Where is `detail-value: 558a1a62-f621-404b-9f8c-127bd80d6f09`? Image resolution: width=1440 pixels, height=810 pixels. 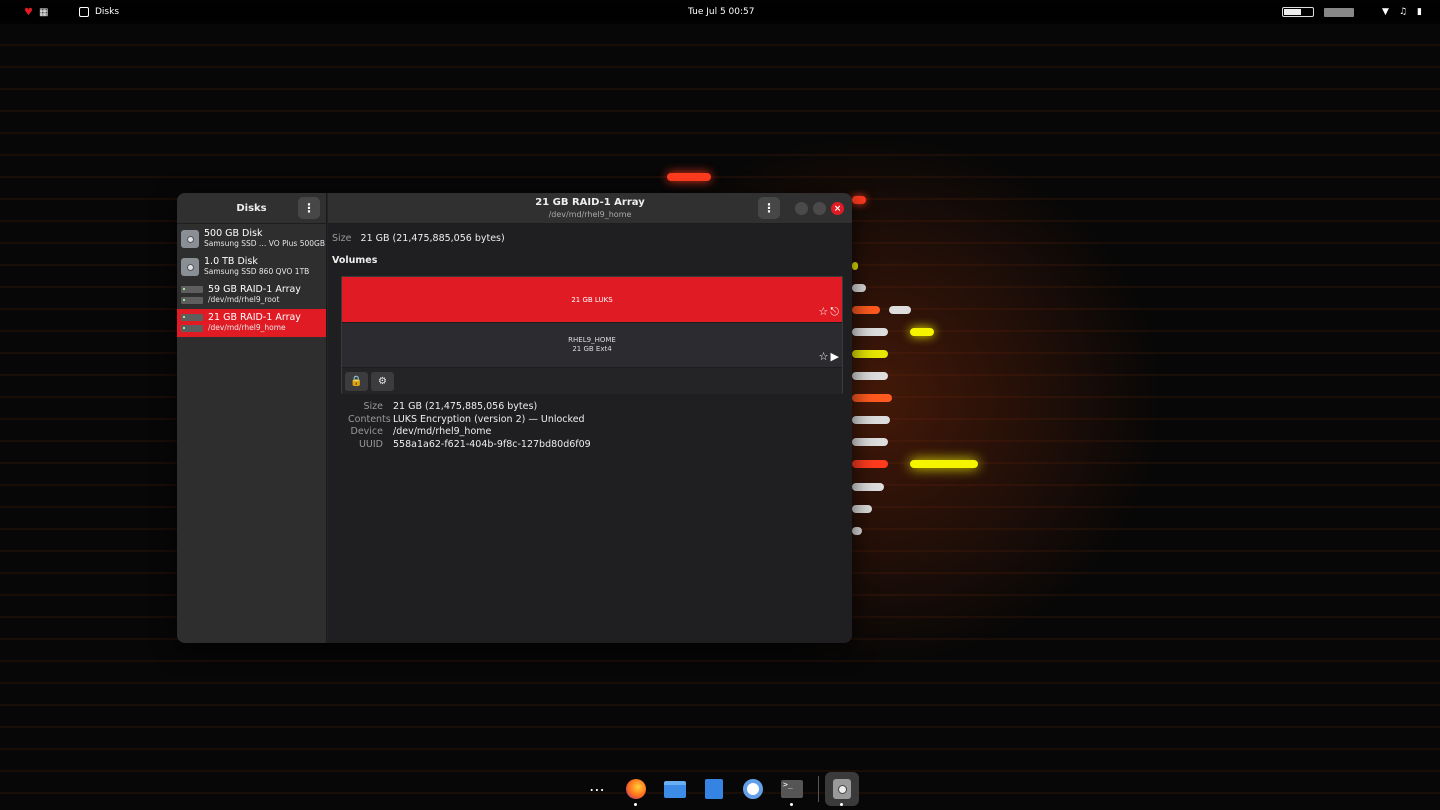 detail-value: 558a1a62-f621-404b-9f8c-127bd80d6f09 is located at coordinates (492, 444).